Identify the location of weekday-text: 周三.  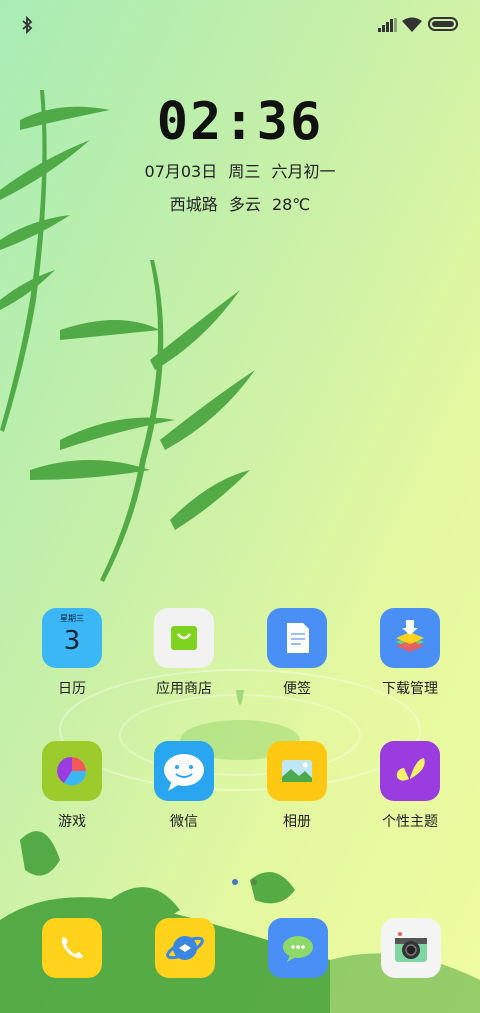
(244, 171).